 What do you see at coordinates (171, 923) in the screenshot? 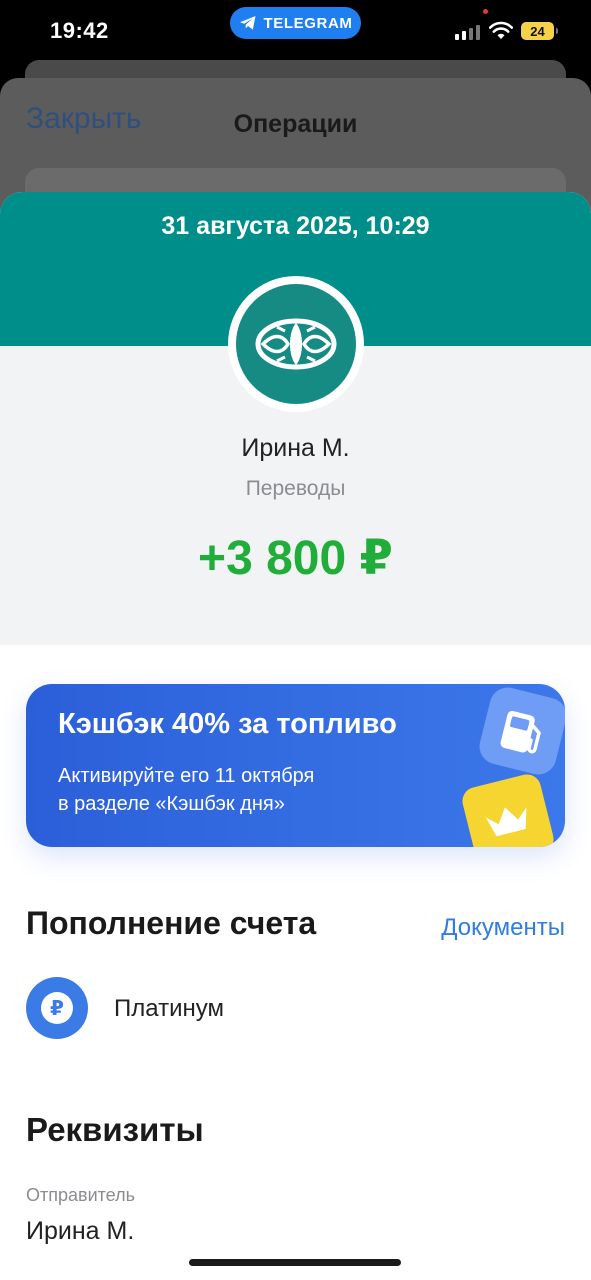
I see `topup-section-title: Пополнение счета` at bounding box center [171, 923].